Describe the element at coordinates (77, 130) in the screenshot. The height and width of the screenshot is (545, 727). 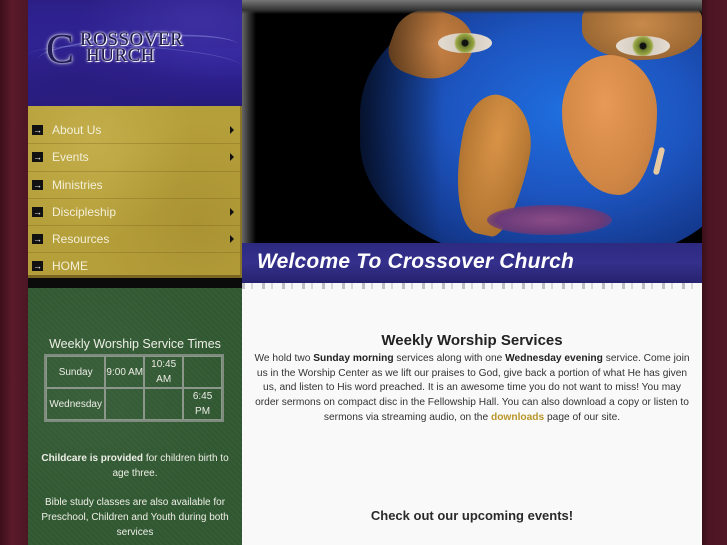
I see `nav-item-label: About Us` at that location.